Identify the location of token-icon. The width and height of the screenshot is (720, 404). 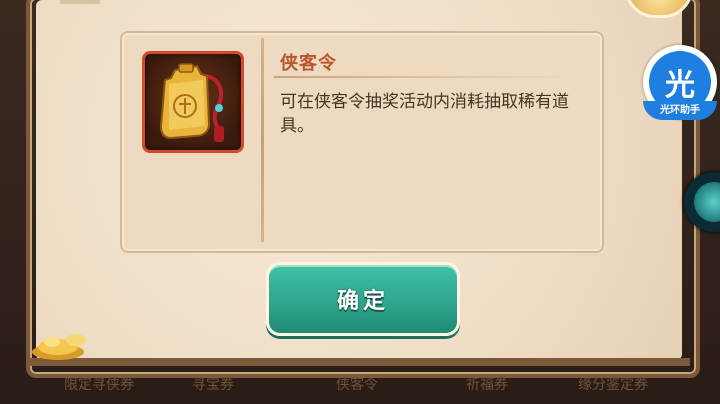
(191, 102).